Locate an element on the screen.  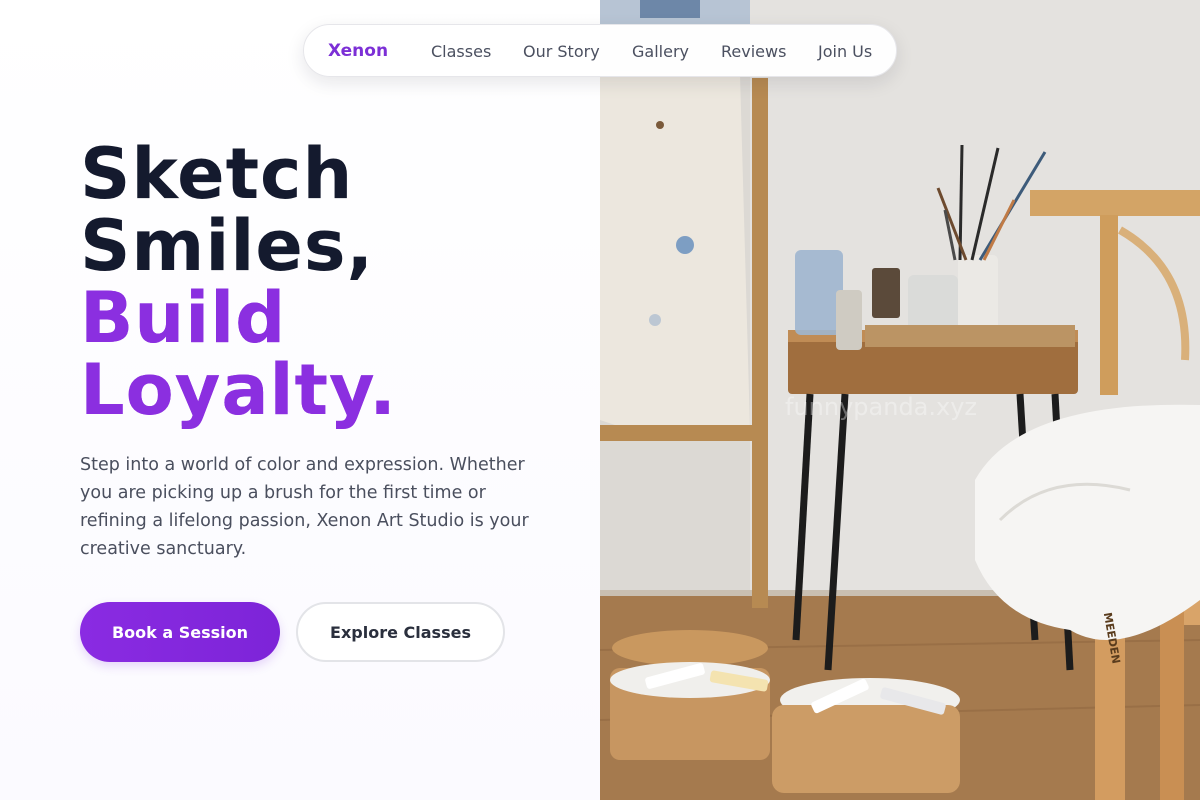
headline-line-2: Smiles, is located at coordinates (227, 246).